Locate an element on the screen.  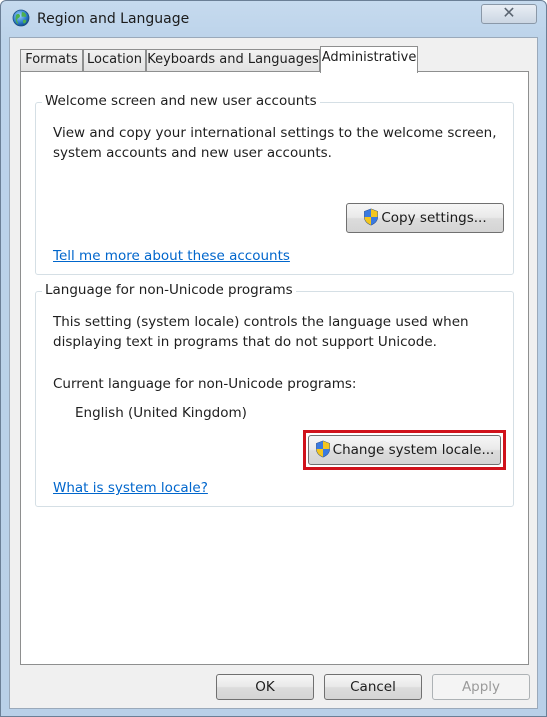
tab-location: Location is located at coordinates (114, 60).